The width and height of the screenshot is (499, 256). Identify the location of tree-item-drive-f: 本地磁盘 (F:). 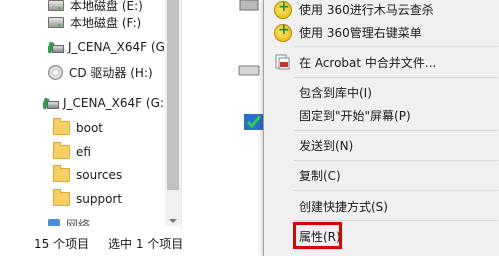
(94, 22).